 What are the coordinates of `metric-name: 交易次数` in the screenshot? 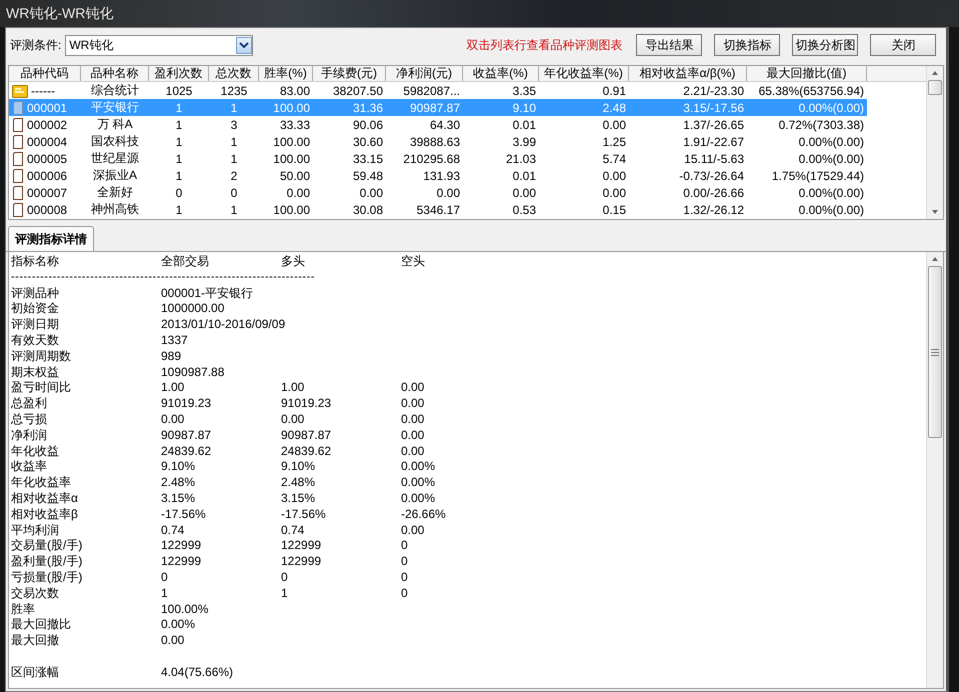 It's located at (35, 594).